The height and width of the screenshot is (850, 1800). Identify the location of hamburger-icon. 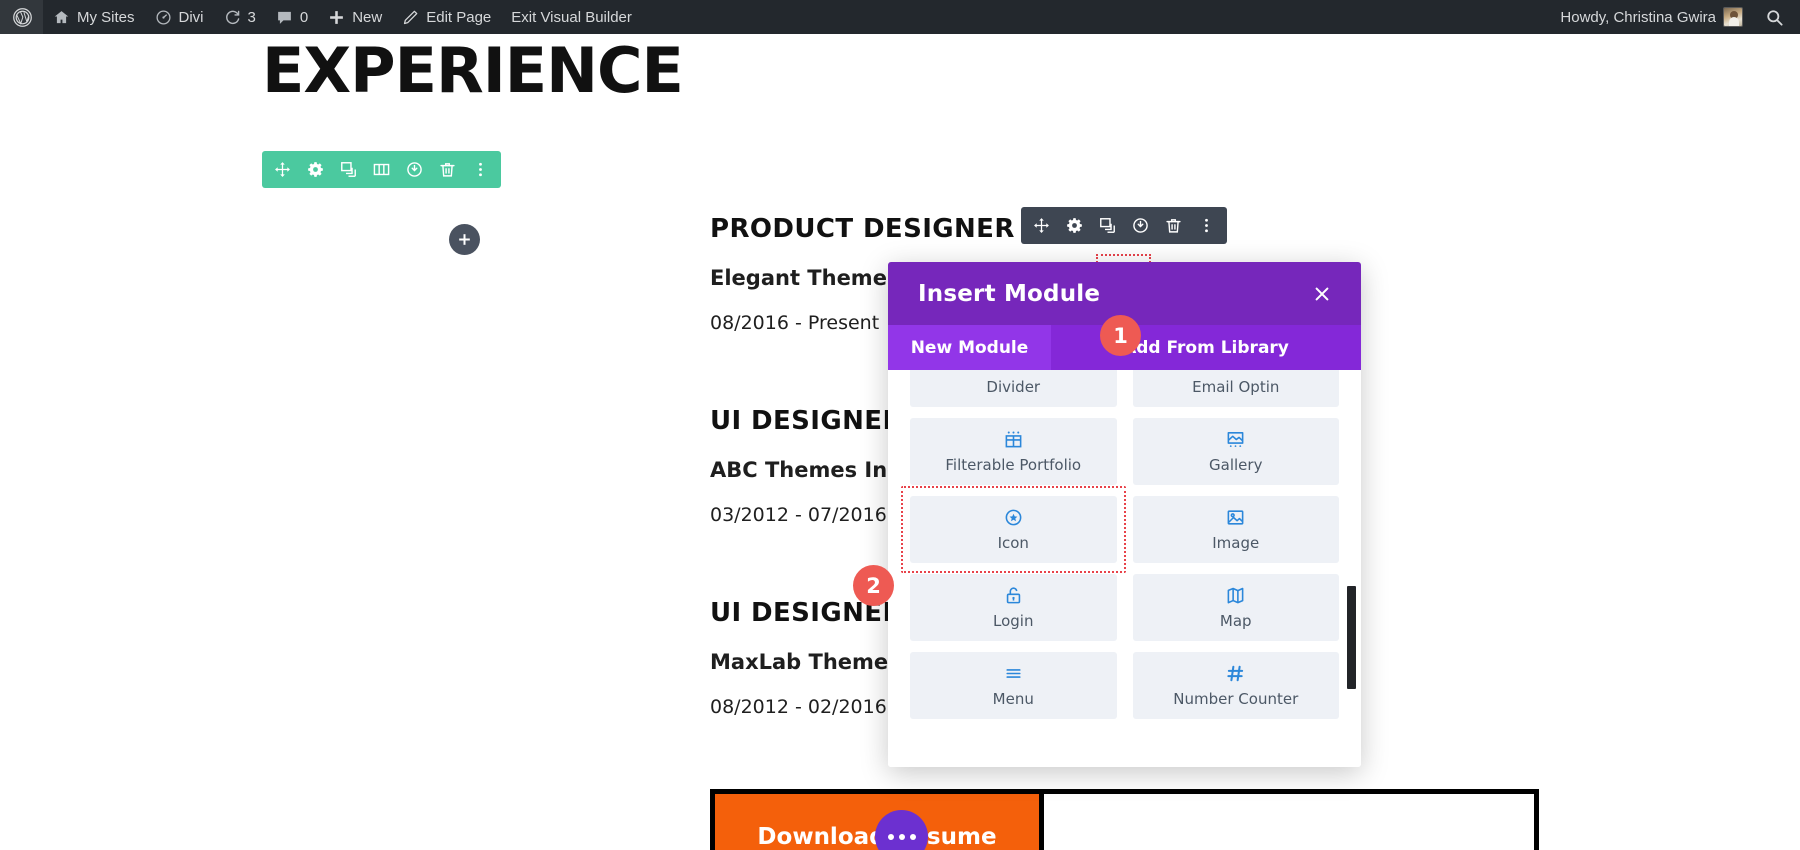
(1013, 673).